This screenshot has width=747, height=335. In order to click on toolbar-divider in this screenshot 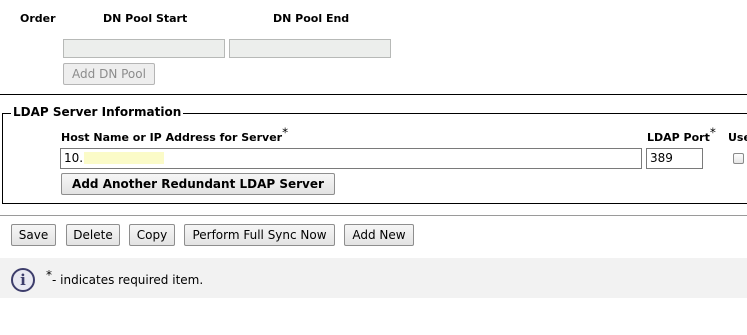, I will do `click(373, 215)`.